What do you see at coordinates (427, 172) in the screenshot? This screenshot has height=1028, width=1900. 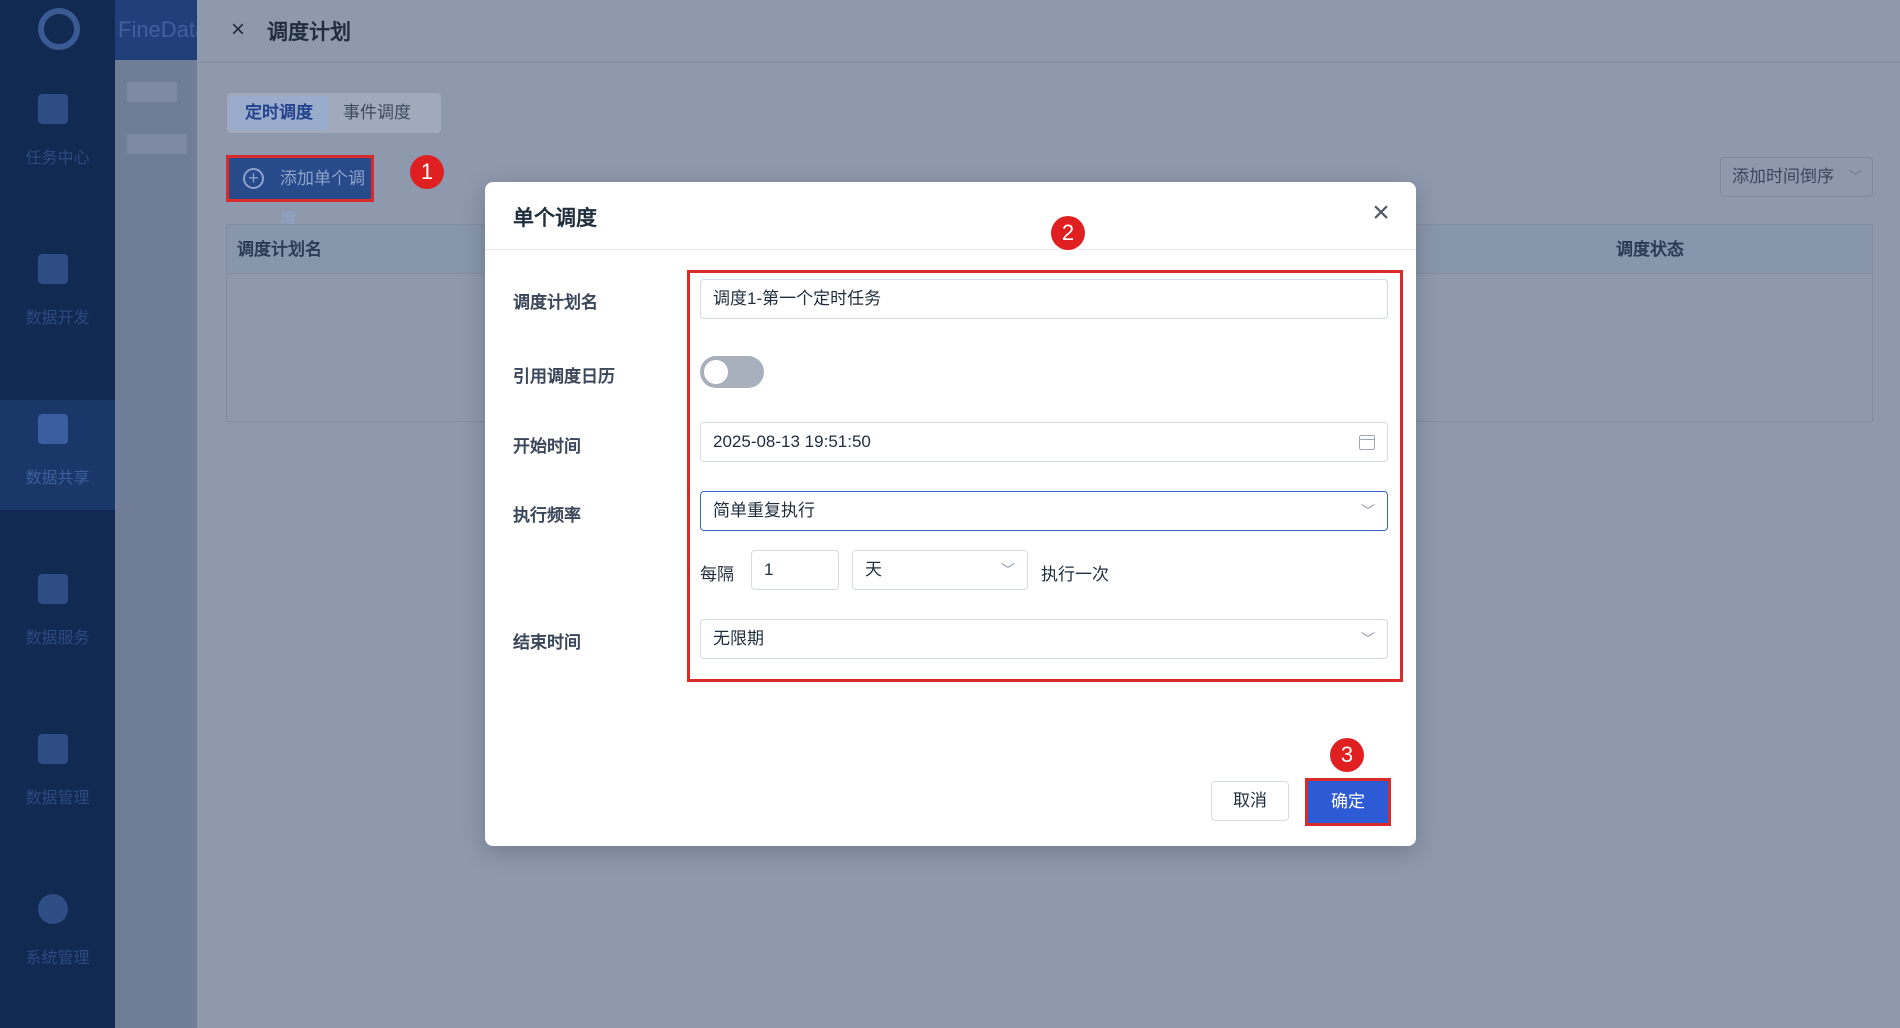 I see `step-badge-1: 1` at bounding box center [427, 172].